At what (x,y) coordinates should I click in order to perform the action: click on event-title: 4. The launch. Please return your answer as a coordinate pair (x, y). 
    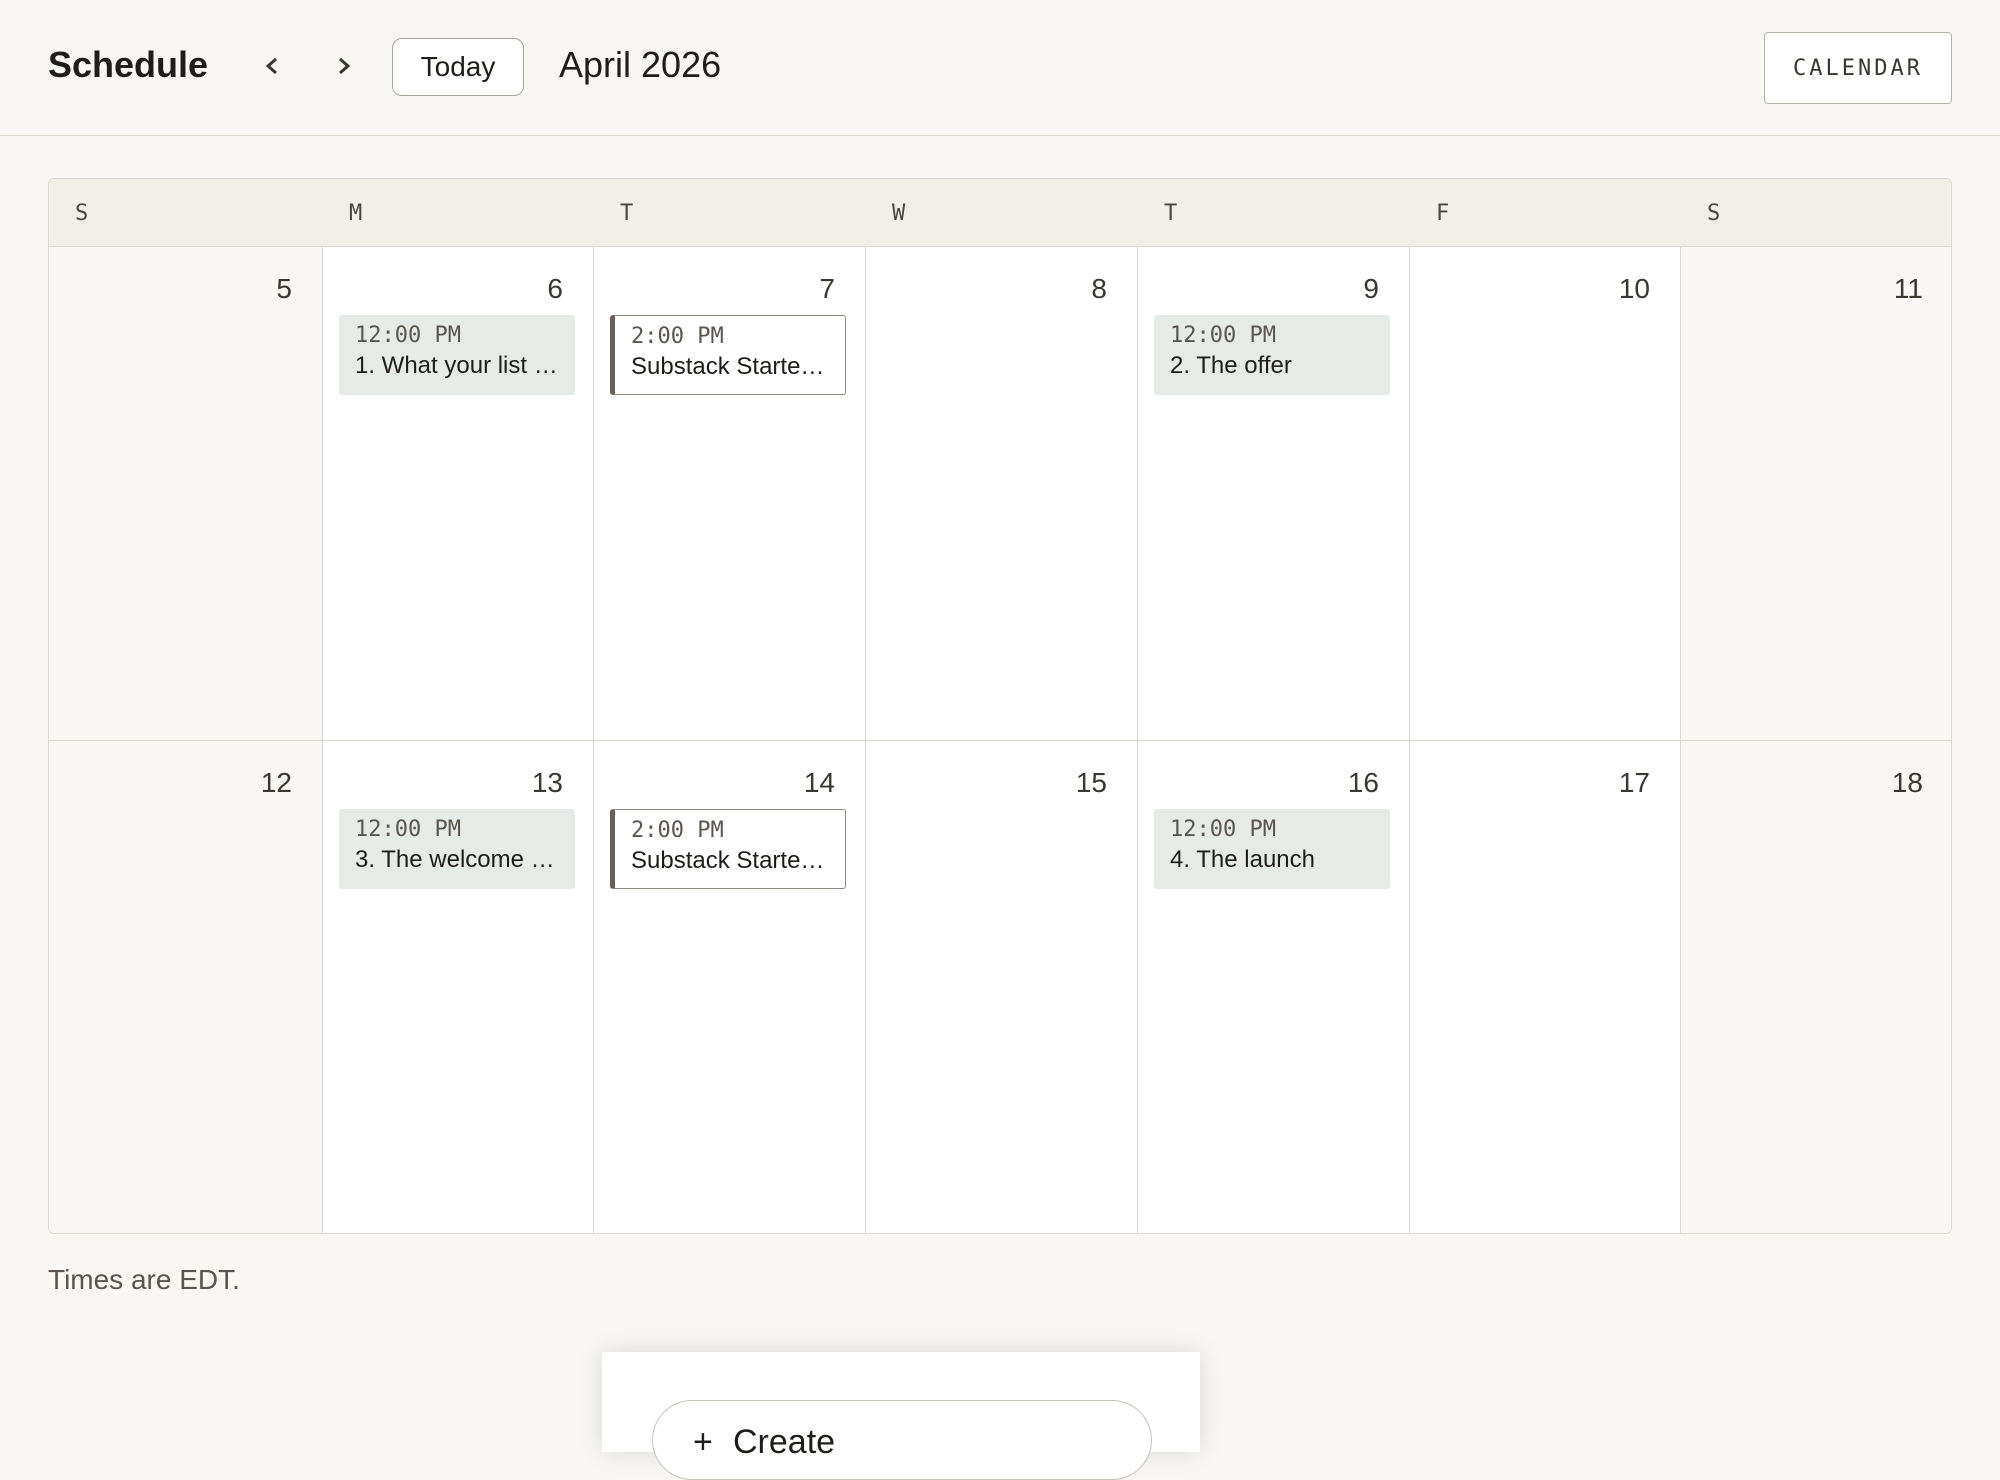
    Looking at the image, I should click on (1242, 859).